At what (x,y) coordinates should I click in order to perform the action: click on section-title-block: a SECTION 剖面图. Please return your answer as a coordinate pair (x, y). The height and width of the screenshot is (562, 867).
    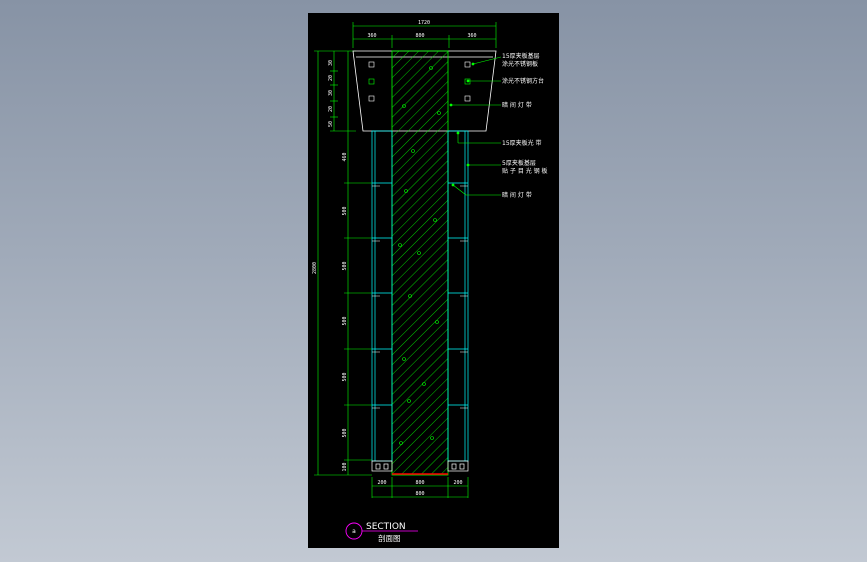
    Looking at the image, I should click on (381, 532).